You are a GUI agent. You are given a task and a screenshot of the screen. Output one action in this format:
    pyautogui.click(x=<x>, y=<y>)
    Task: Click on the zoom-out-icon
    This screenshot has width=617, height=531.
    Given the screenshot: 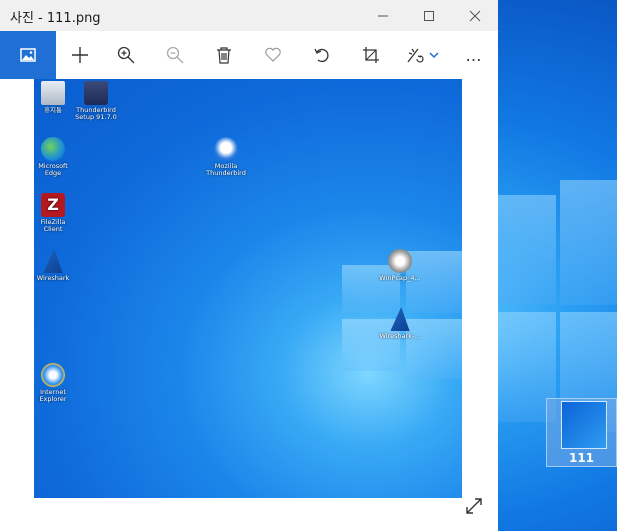 What is the action you would take?
    pyautogui.click(x=175, y=55)
    